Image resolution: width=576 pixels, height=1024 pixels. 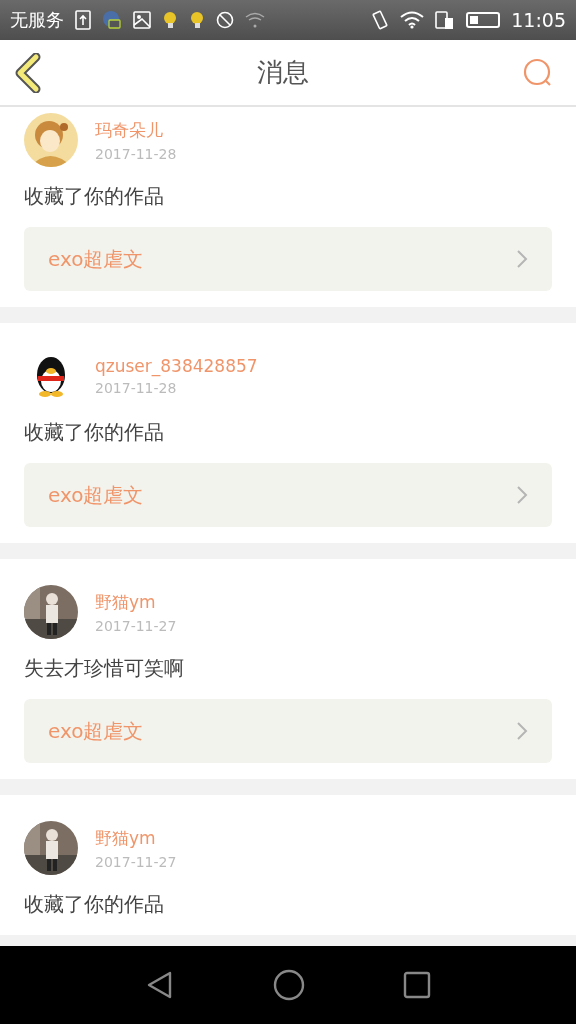 I want to click on wifi-question-icon, so click(x=255, y=20).